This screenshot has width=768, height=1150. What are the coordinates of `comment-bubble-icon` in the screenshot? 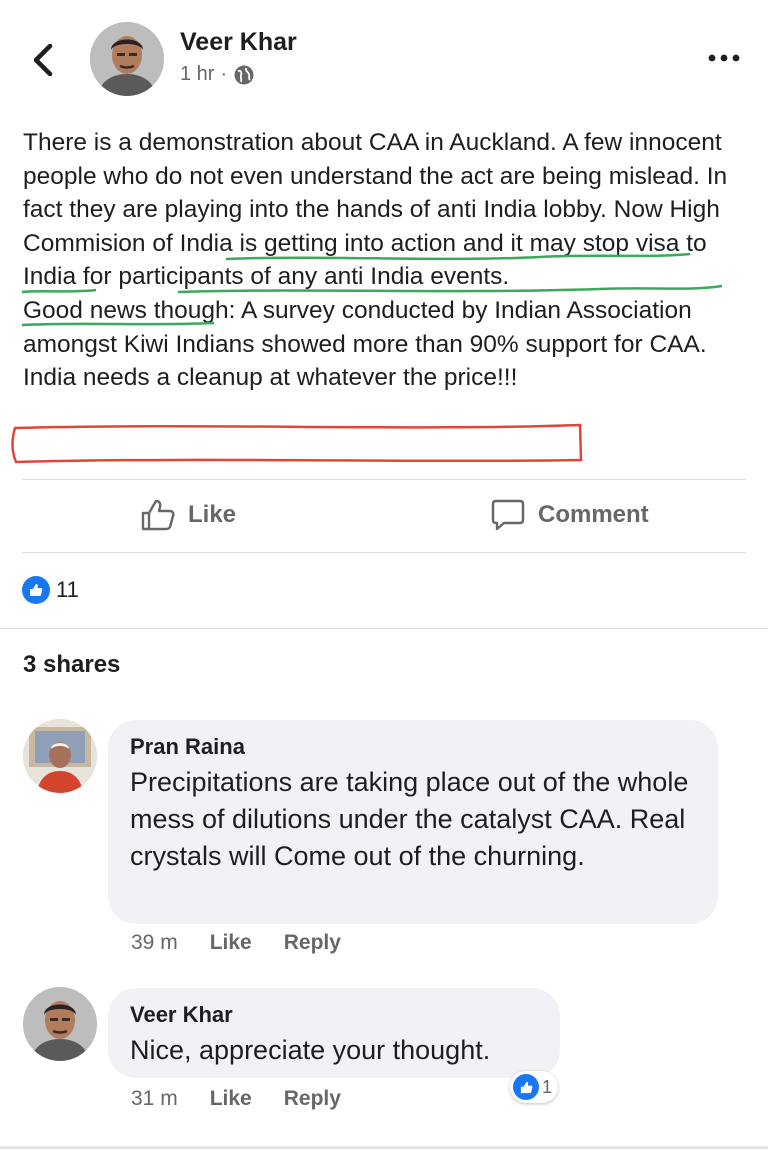 It's located at (508, 515).